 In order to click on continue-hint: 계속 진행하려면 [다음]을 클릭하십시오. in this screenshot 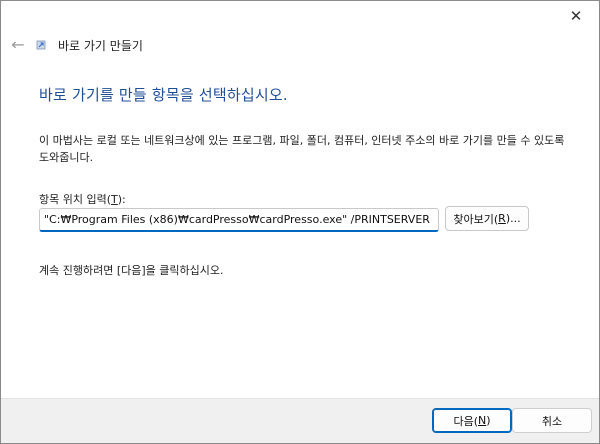, I will do `click(131, 270)`.